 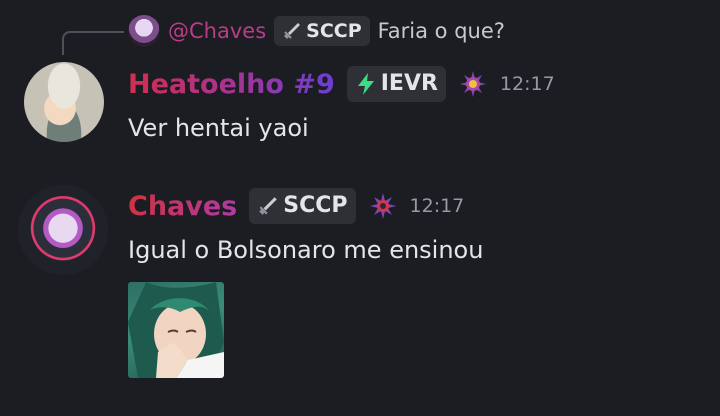 I want to click on message-text: Ver hentai yaoi, so click(x=218, y=128).